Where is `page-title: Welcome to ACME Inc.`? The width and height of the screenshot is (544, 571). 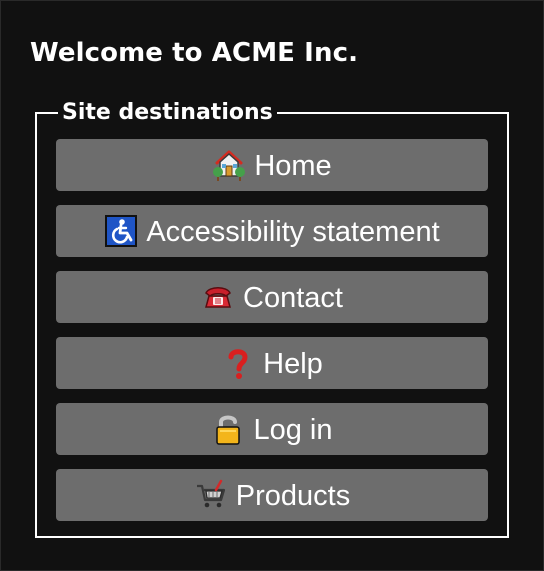 page-title: Welcome to ACME Inc. is located at coordinates (194, 53).